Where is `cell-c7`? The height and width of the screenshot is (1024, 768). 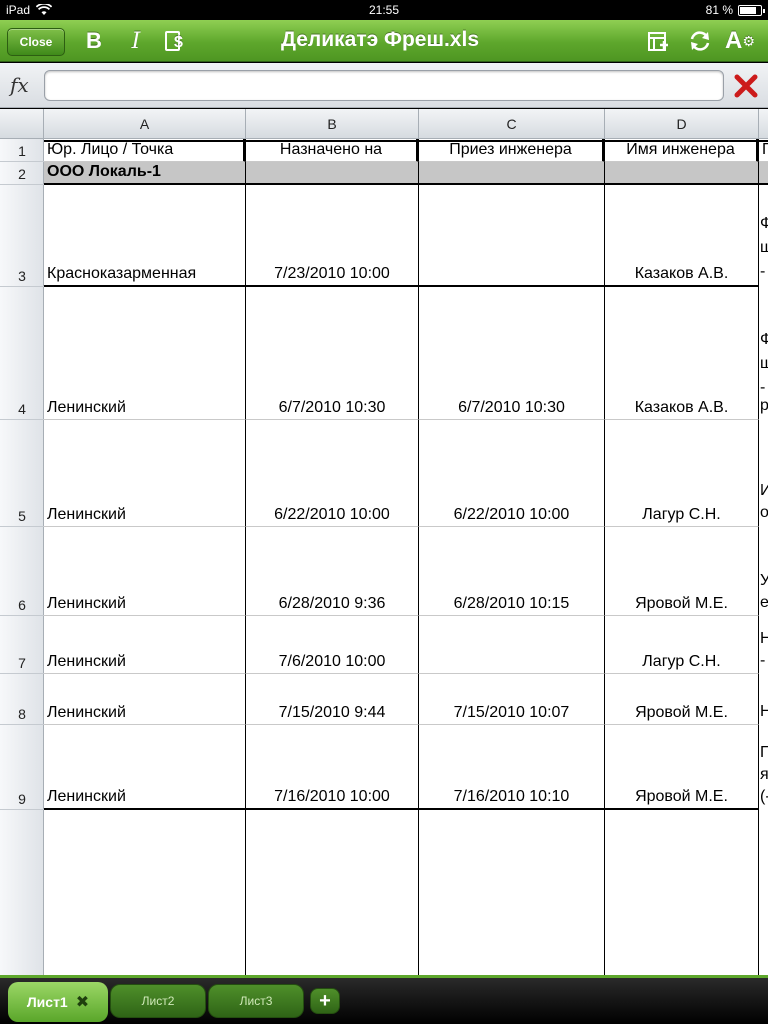
cell-c7 is located at coordinates (512, 645).